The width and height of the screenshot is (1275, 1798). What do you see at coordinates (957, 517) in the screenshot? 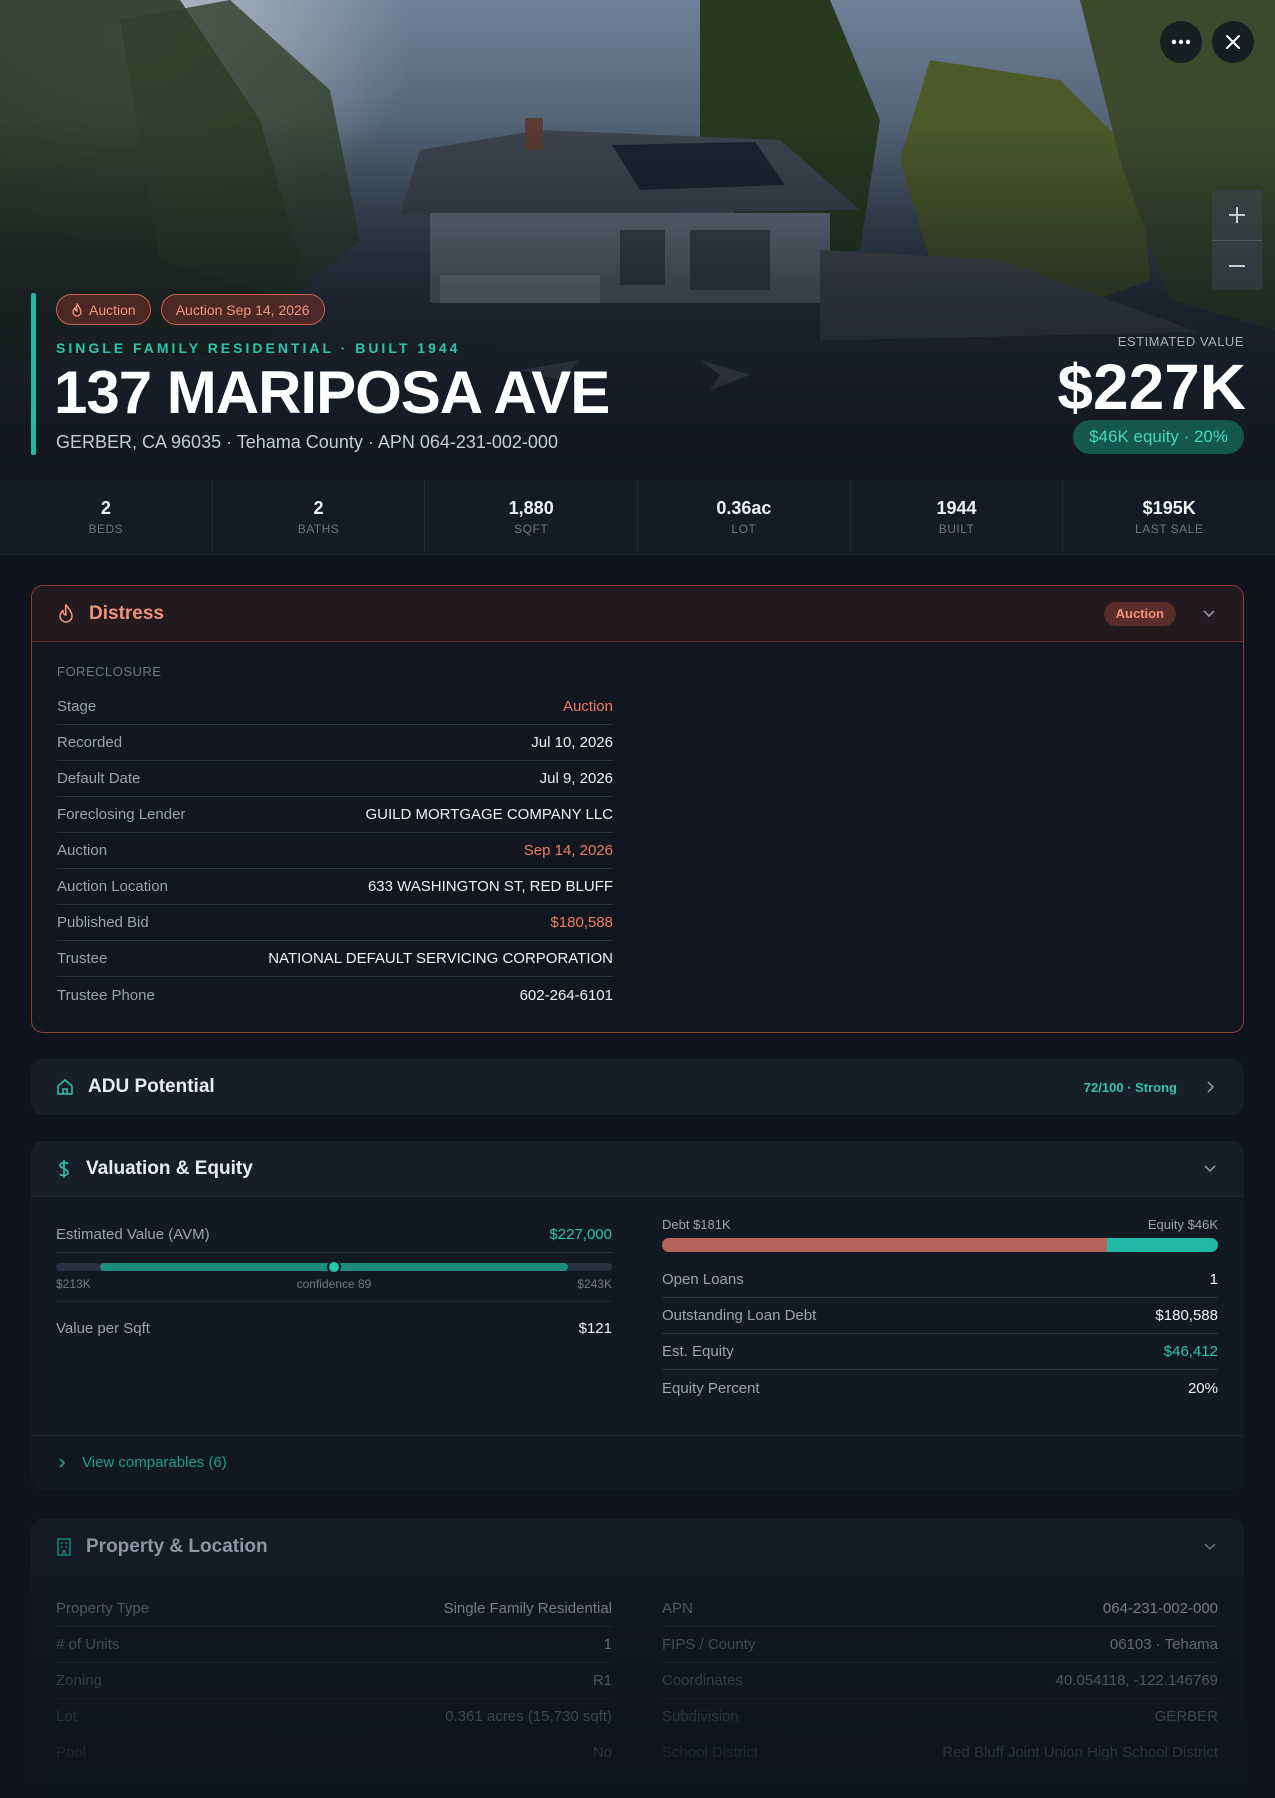
I see `stat-built: 1944 BUILT` at bounding box center [957, 517].